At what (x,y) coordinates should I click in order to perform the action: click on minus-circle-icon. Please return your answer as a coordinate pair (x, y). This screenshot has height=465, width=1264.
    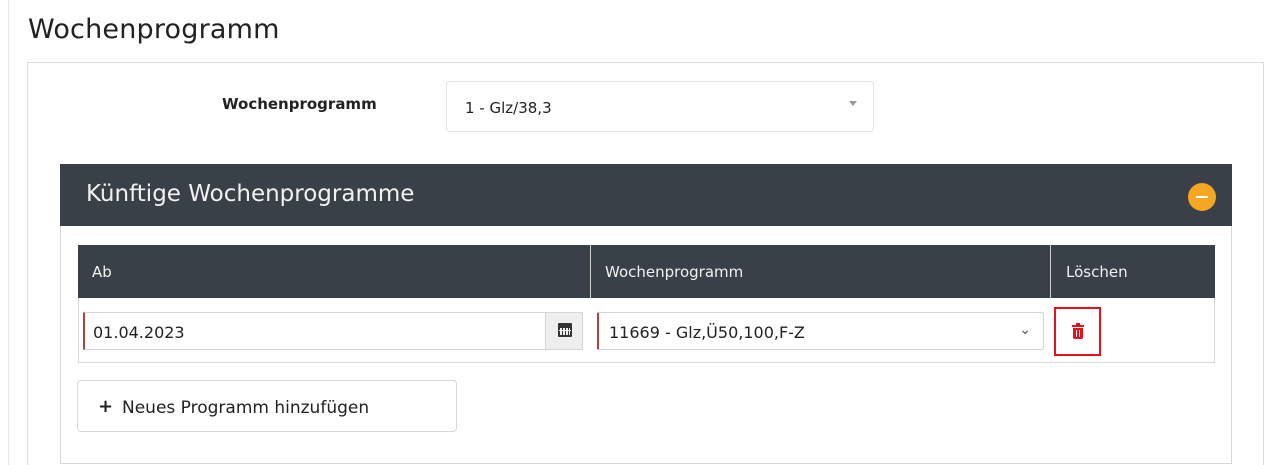
    Looking at the image, I should click on (1202, 197).